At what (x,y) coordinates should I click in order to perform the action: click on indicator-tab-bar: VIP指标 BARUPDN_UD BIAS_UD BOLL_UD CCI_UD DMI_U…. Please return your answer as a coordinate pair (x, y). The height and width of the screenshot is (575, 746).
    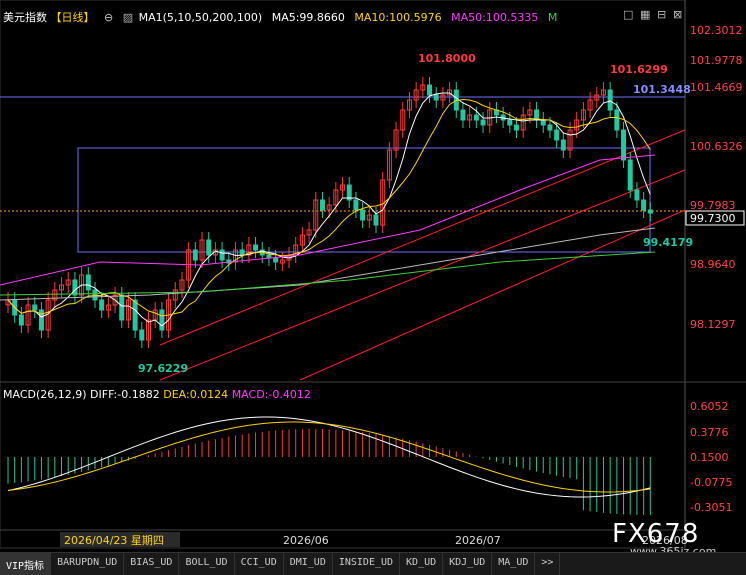
    Looking at the image, I should click on (373, 563).